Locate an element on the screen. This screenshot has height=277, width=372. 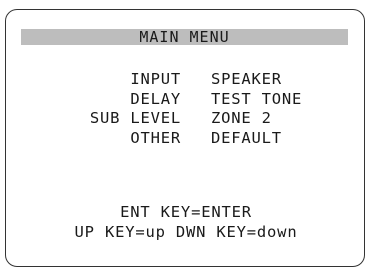
menu-item-sub-level: SUB LEVEL is located at coordinates (135, 119).